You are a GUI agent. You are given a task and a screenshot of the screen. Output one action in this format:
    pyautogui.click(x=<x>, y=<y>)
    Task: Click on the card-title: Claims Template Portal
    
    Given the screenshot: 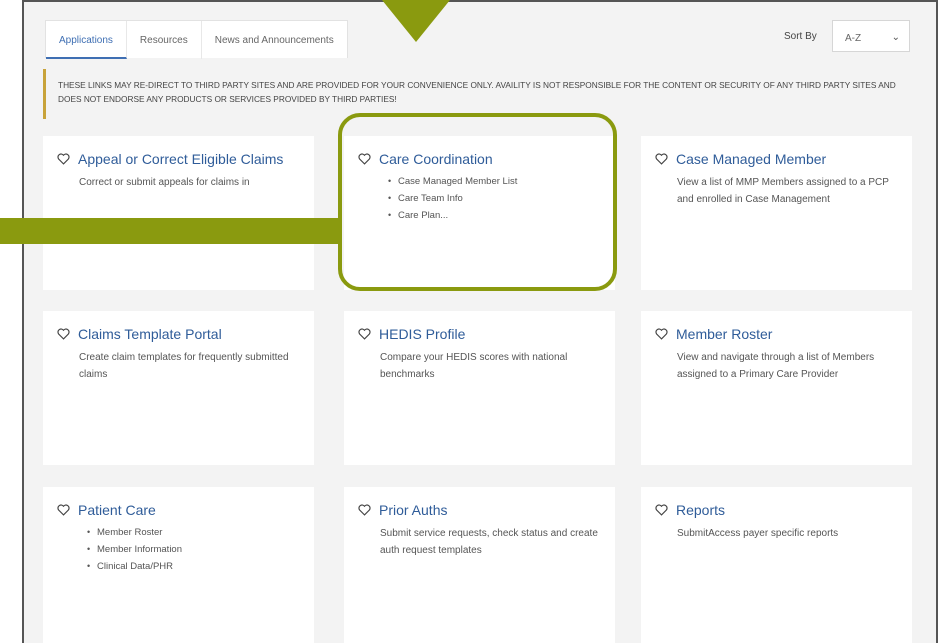 What is the action you would take?
    pyautogui.click(x=178, y=334)
    